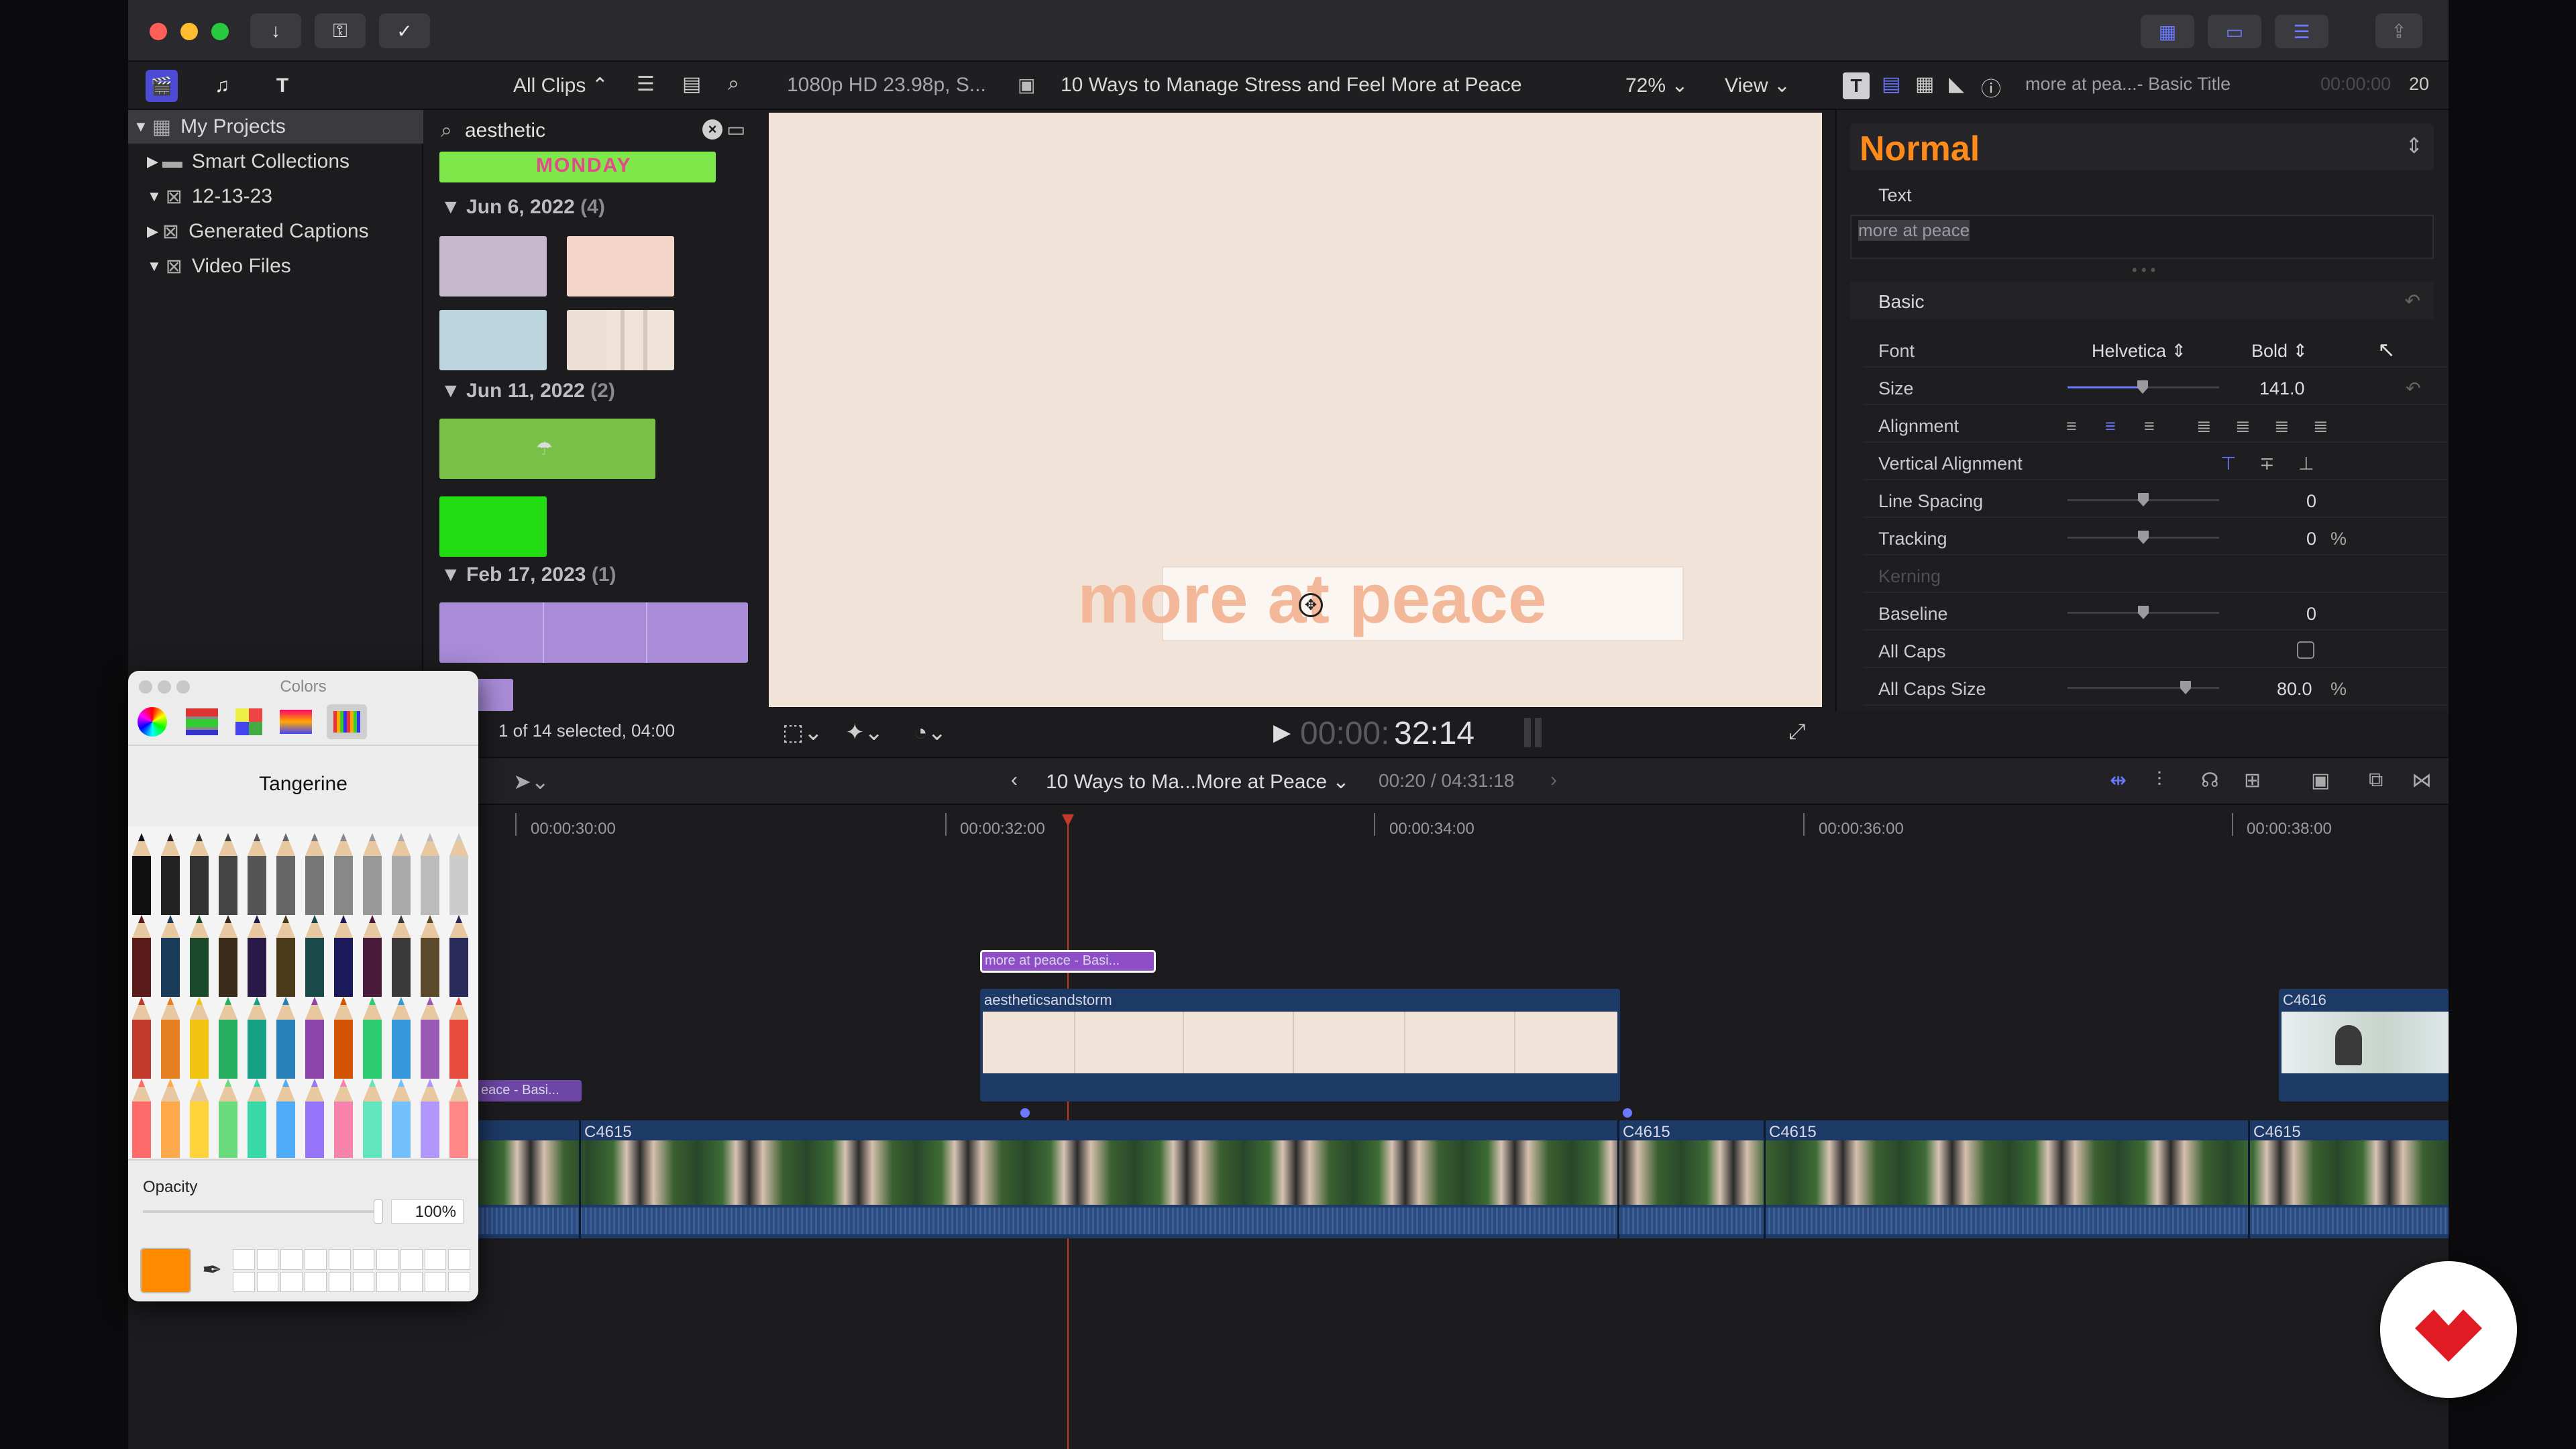 This screenshot has width=2576, height=1449. Describe the element at coordinates (1656, 85) in the screenshot. I see `zoom-dropdown: 72% ⌄` at that location.